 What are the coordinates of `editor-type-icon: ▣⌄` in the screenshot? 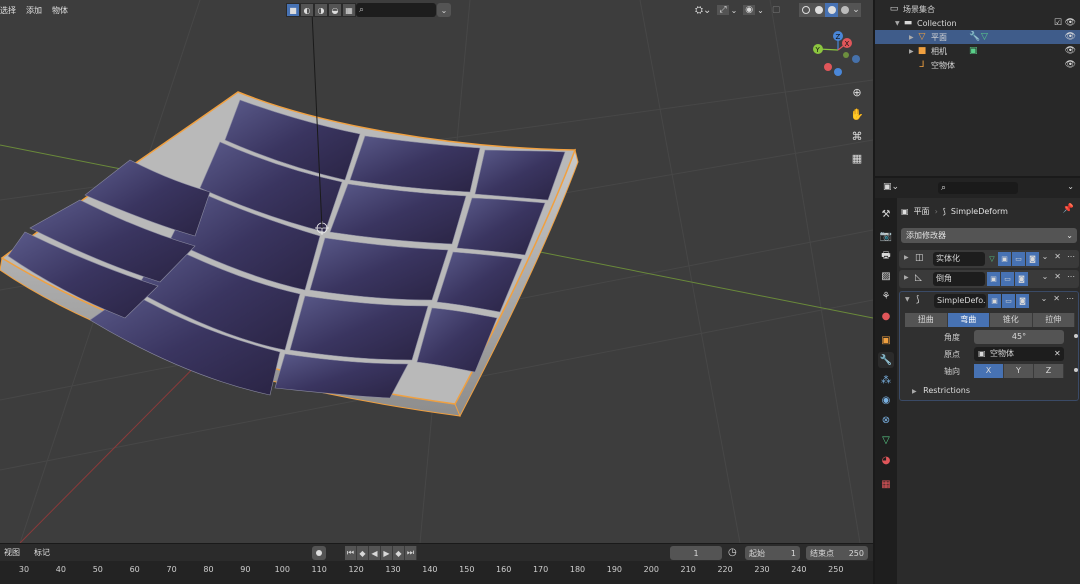 It's located at (891, 187).